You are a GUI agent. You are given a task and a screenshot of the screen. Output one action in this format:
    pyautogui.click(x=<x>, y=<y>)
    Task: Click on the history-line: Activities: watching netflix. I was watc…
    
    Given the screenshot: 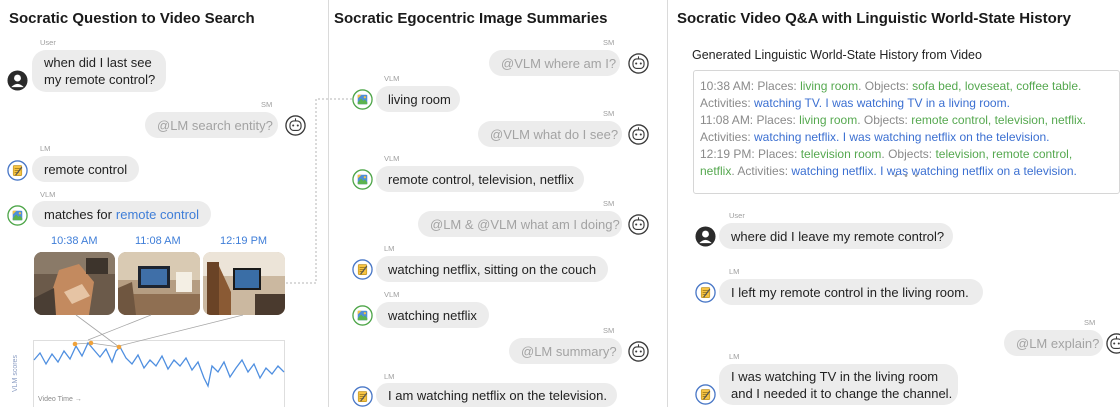 What is the action you would take?
    pyautogui.click(x=909, y=137)
    